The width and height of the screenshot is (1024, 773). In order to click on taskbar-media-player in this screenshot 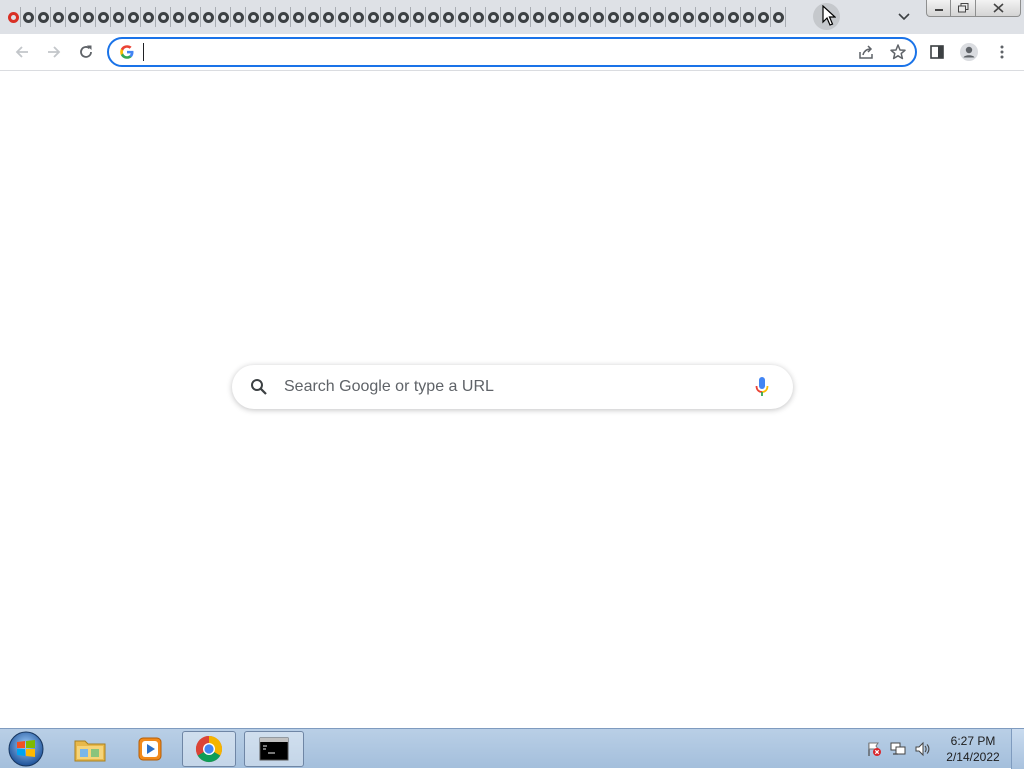, I will do `click(150, 749)`.